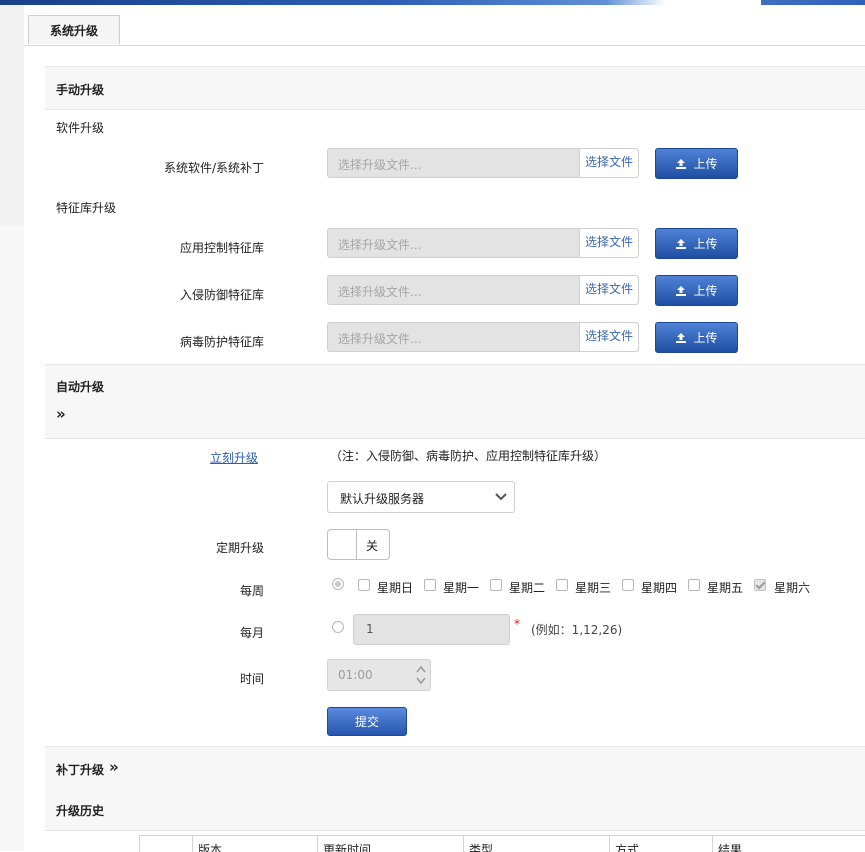 The height and width of the screenshot is (852, 865). Describe the element at coordinates (395, 588) in the screenshot. I see `day-label-sunday: 星期日` at that location.